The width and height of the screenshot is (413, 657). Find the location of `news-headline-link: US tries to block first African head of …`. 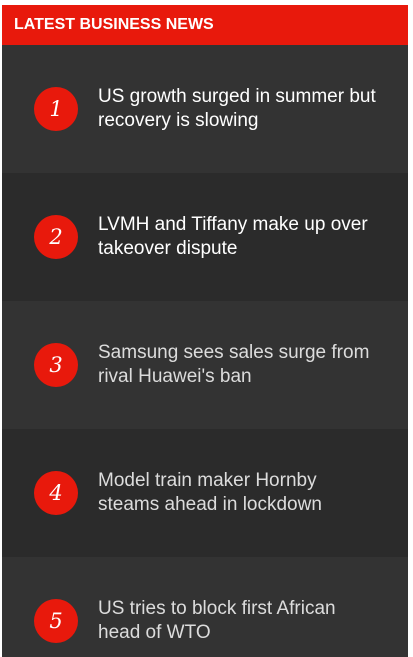

news-headline-link: US tries to block first African head of … is located at coordinates (238, 621).